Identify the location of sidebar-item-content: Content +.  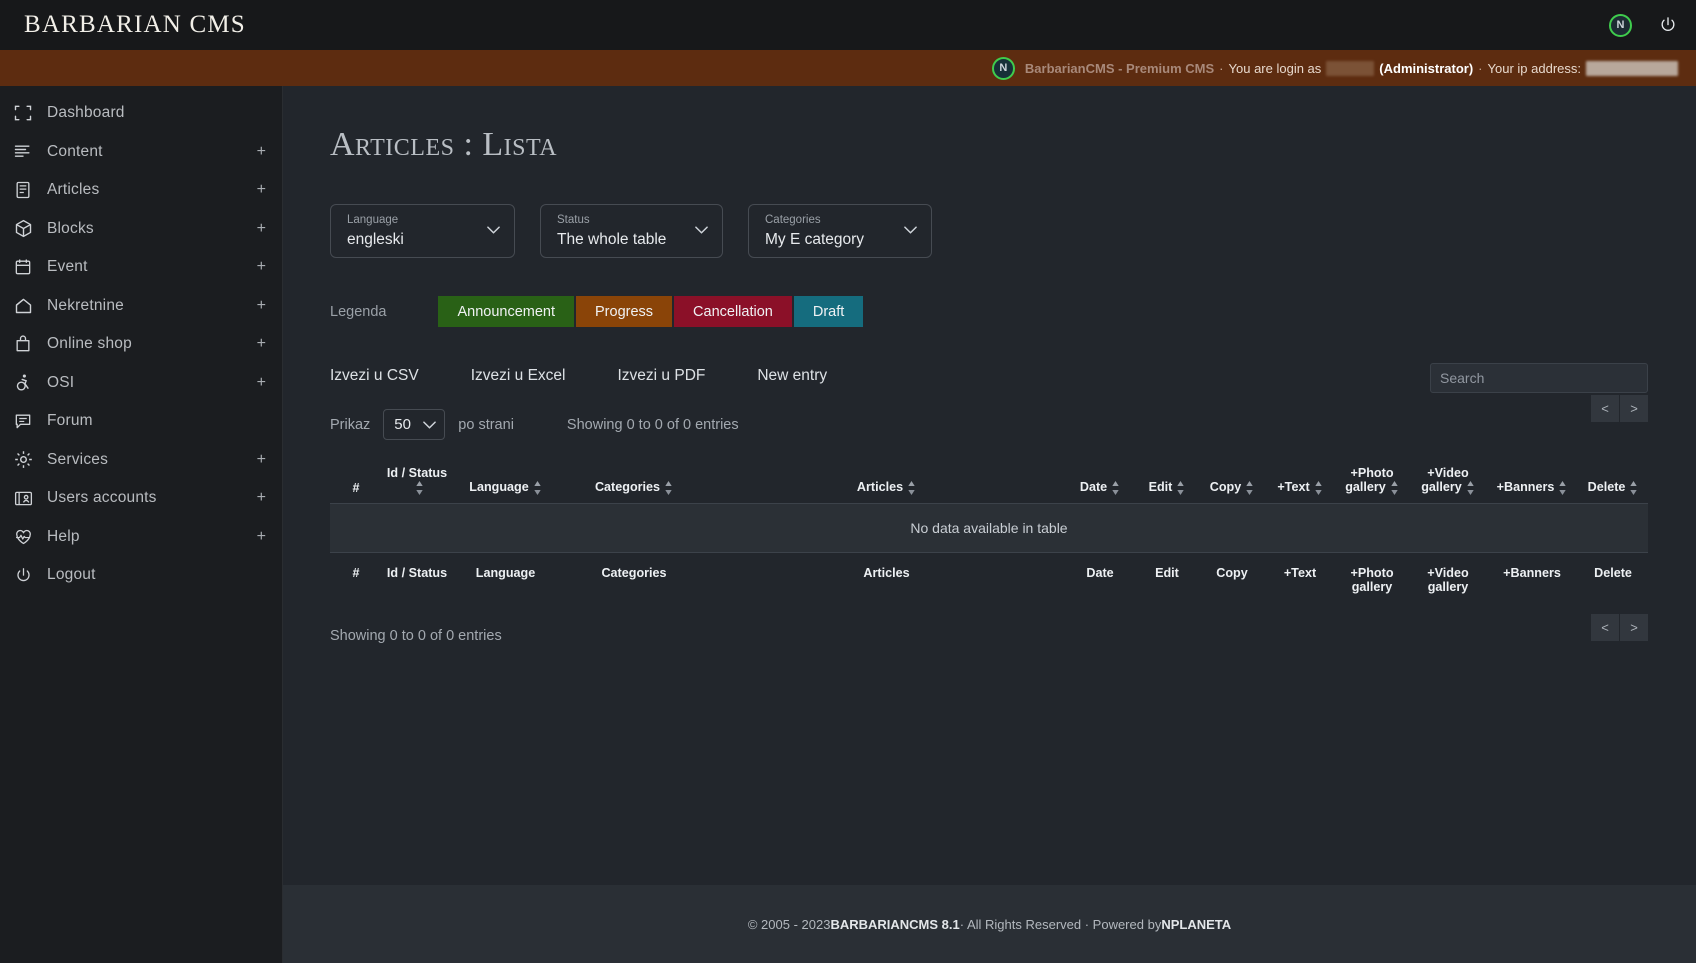
(141, 152).